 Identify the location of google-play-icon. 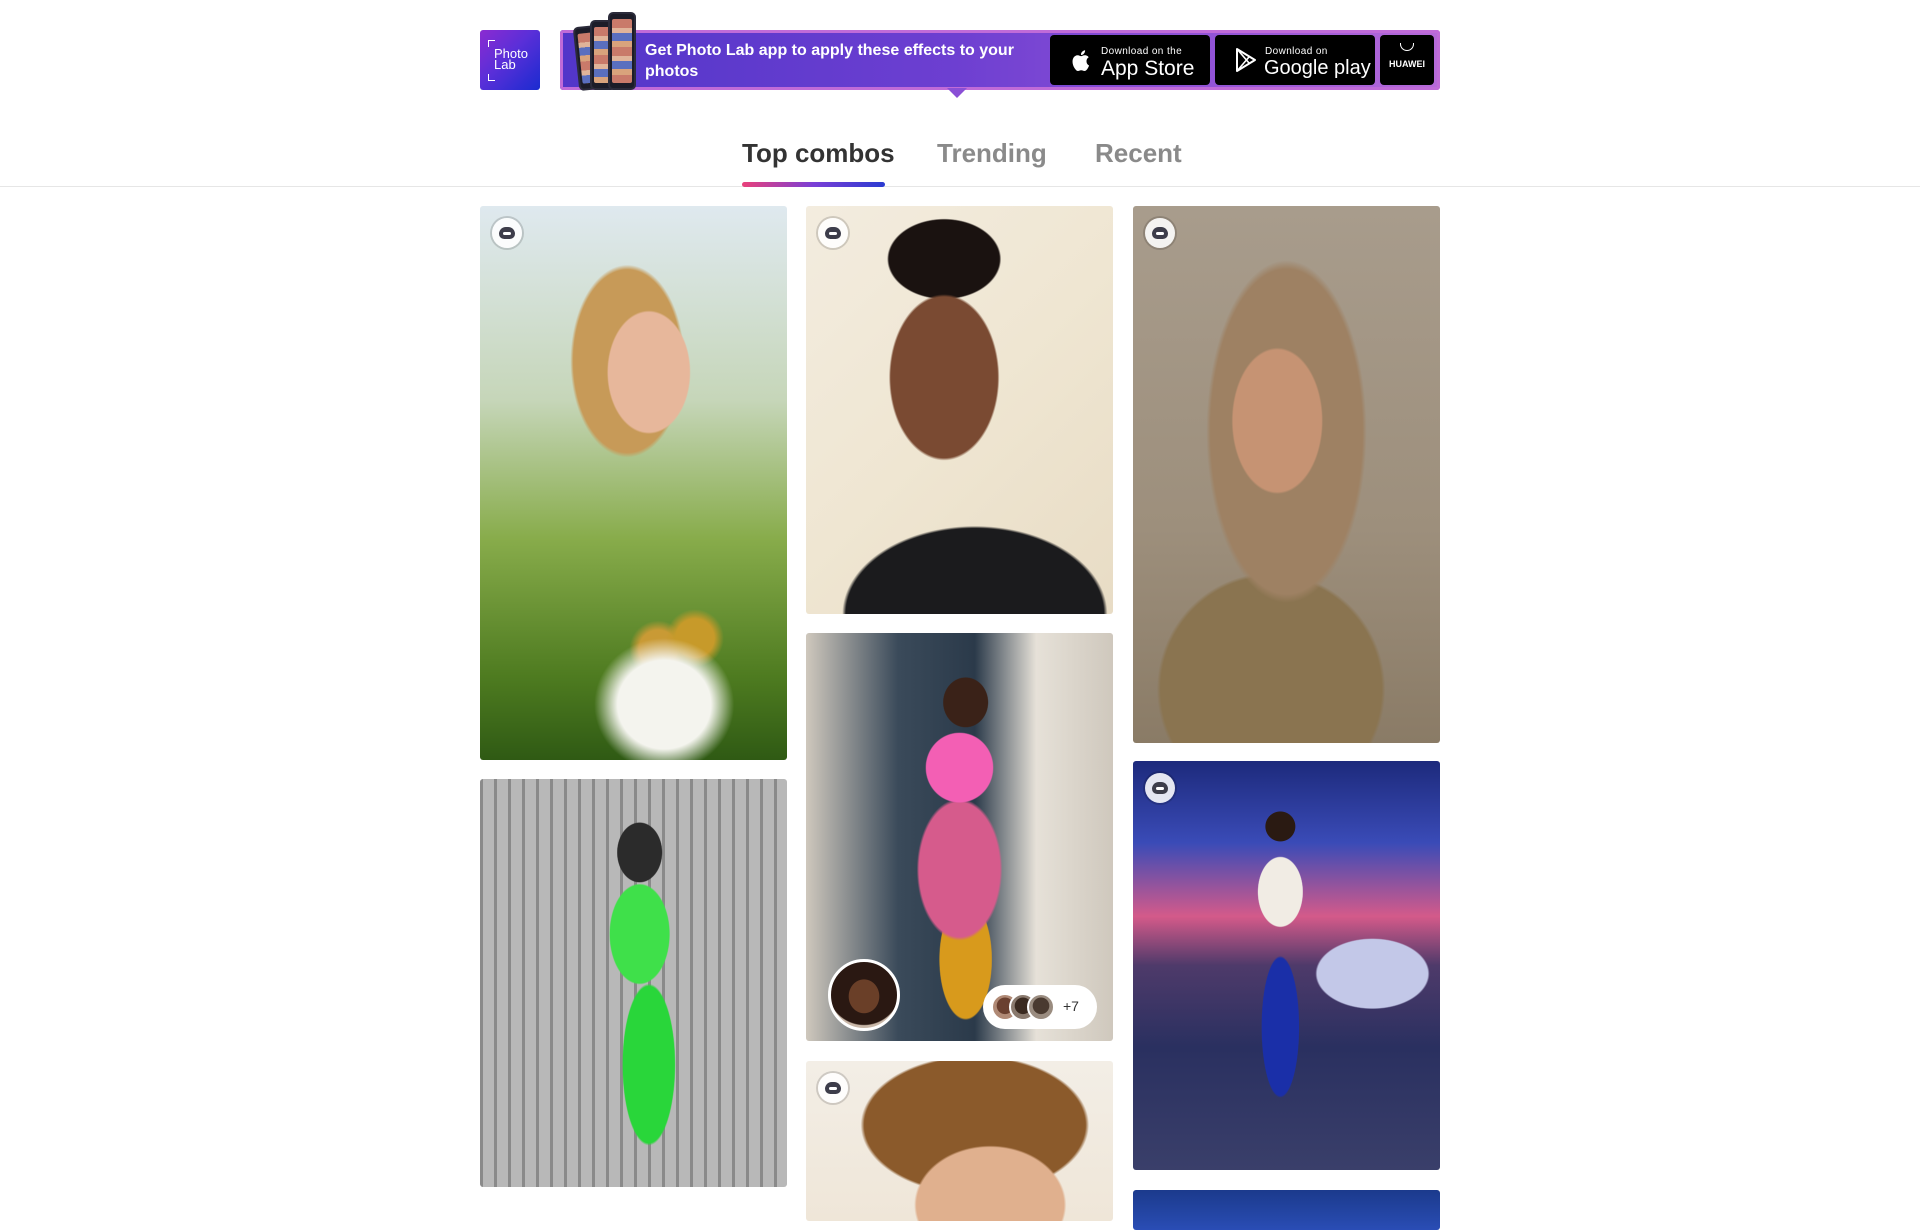
(1246, 60).